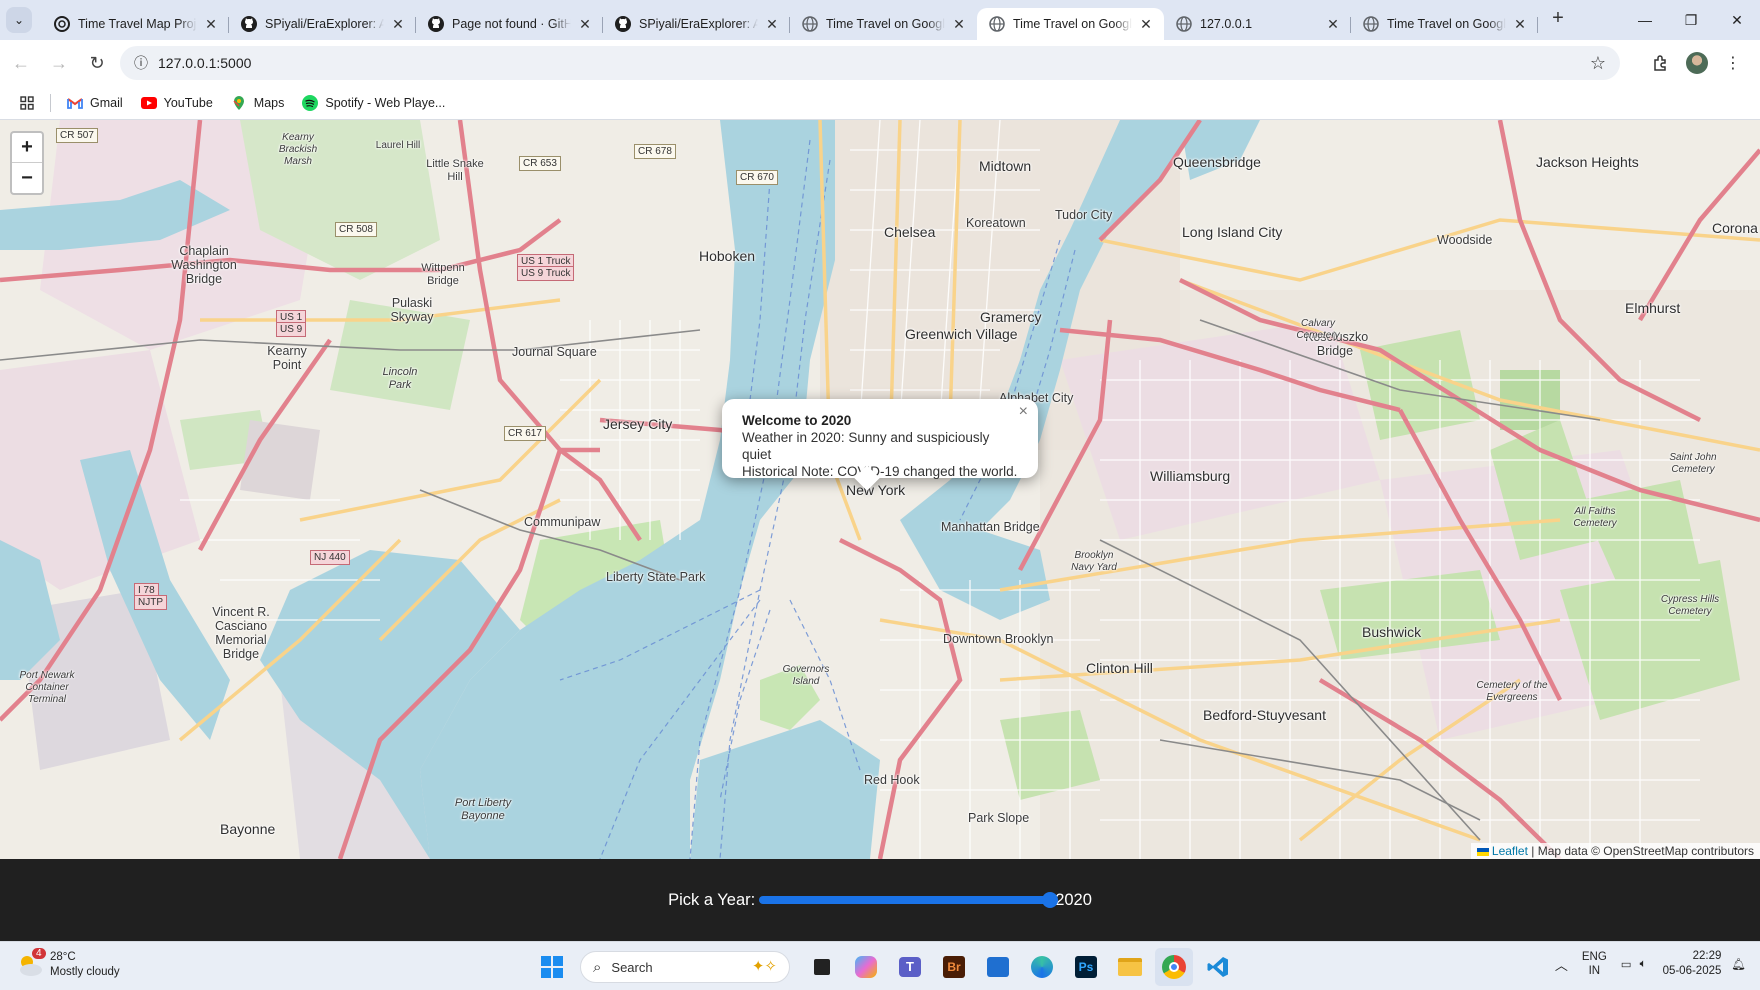 Image resolution: width=1760 pixels, height=990 pixels. What do you see at coordinates (866, 967) in the screenshot?
I see `copilot-icon` at bounding box center [866, 967].